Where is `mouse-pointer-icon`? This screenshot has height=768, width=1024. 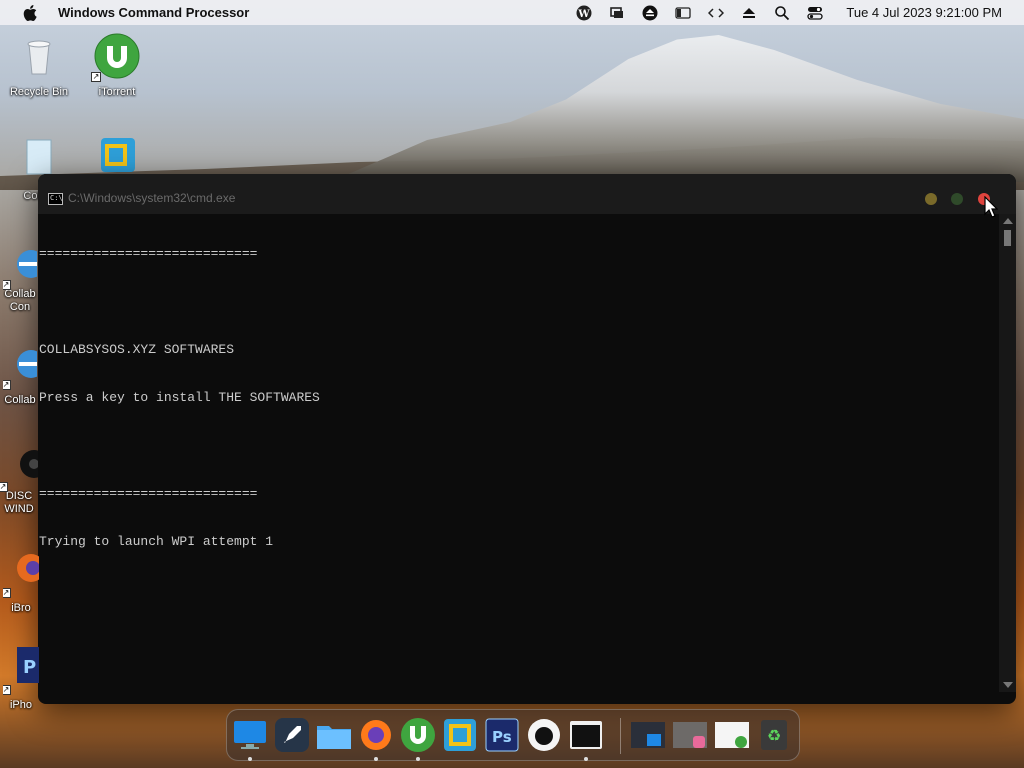
mouse-pointer-icon is located at coordinates (991, 206).